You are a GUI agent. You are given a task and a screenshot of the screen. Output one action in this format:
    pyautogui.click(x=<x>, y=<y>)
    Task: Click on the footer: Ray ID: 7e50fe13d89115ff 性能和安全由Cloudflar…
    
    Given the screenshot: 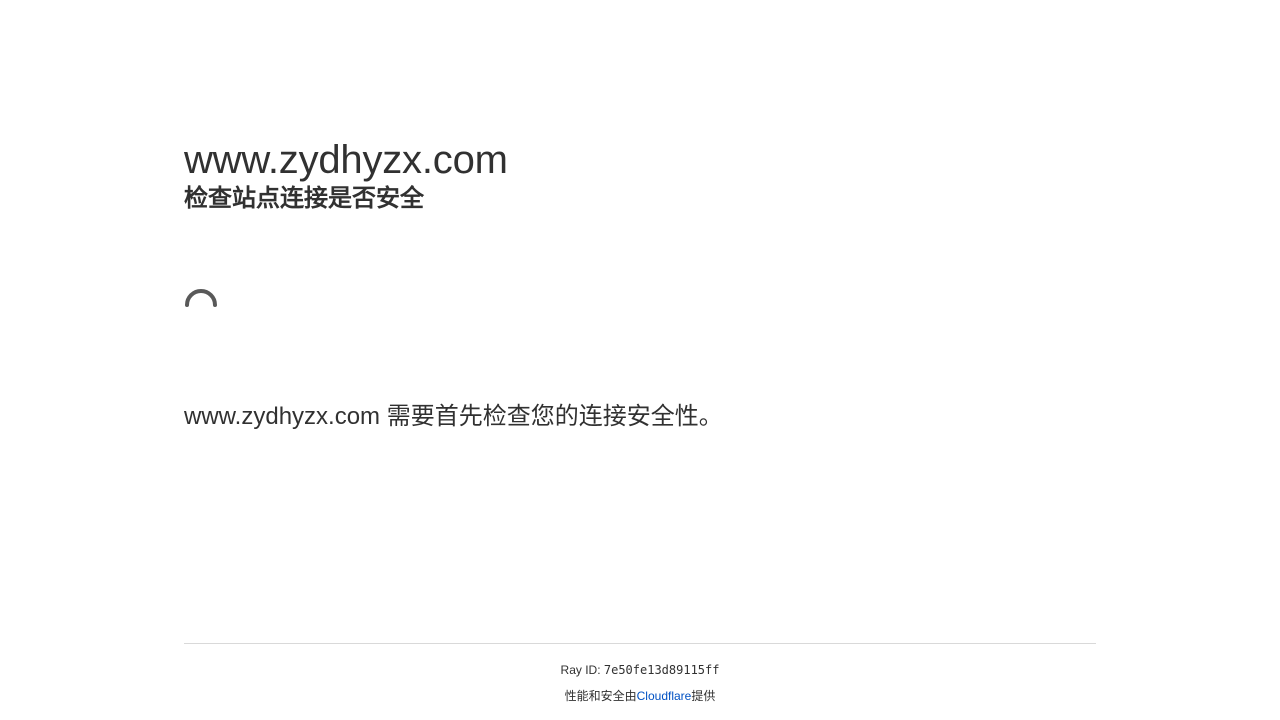 What is the action you would take?
    pyautogui.click(x=640, y=673)
    